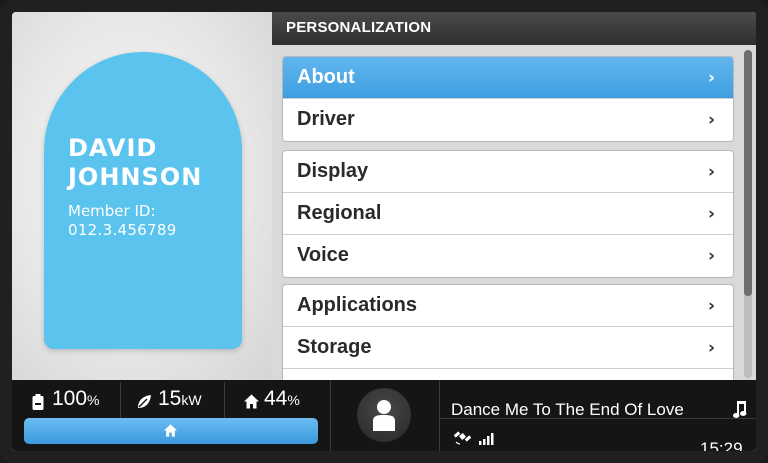  Describe the element at coordinates (293, 400) in the screenshot. I see `home-unit: %` at that location.